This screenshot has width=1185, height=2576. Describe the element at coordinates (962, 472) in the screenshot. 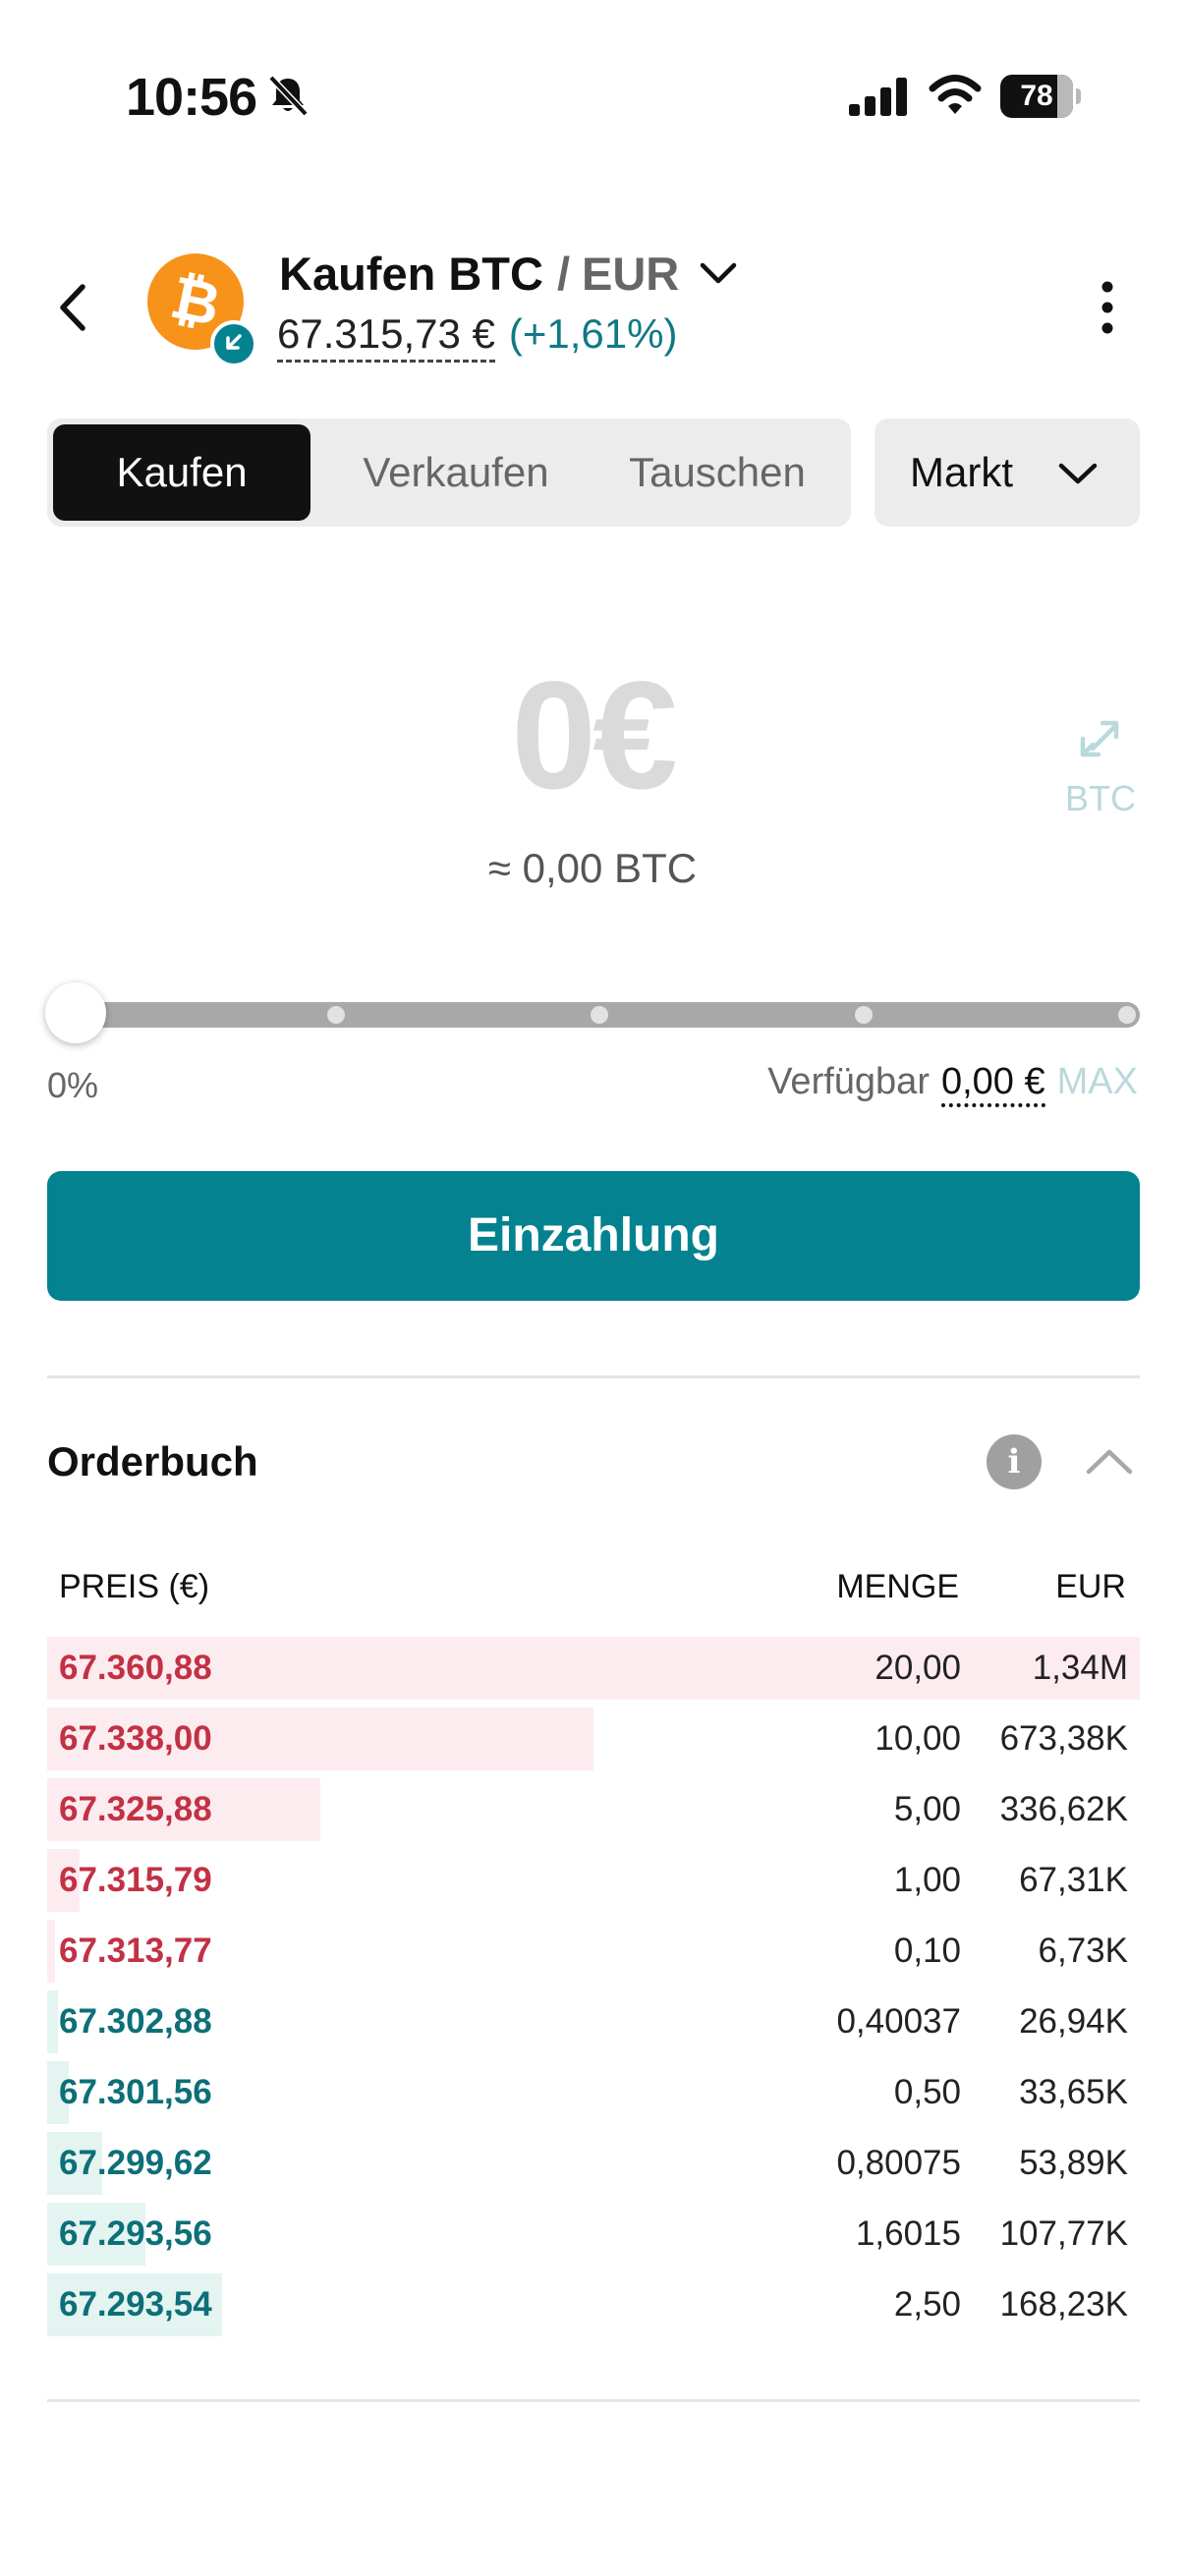

I see `order-type-label: Markt` at that location.